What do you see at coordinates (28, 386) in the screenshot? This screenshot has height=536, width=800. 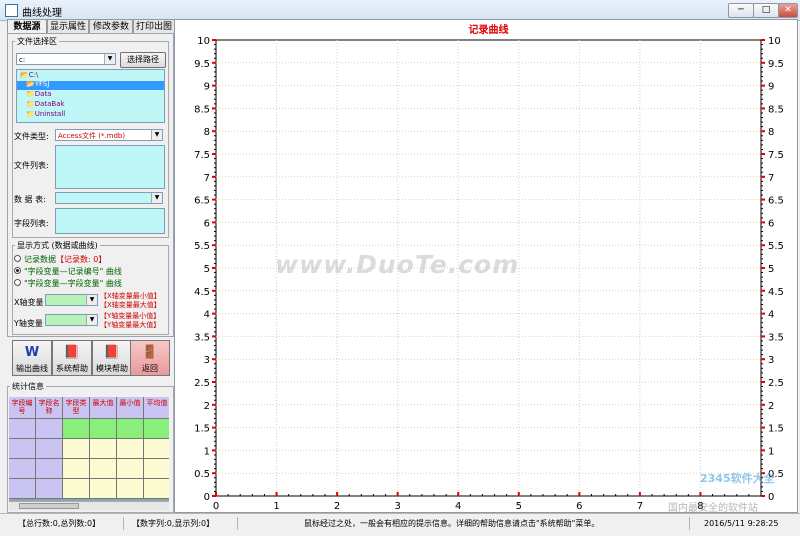 I see `stats-legend: 统计信息` at bounding box center [28, 386].